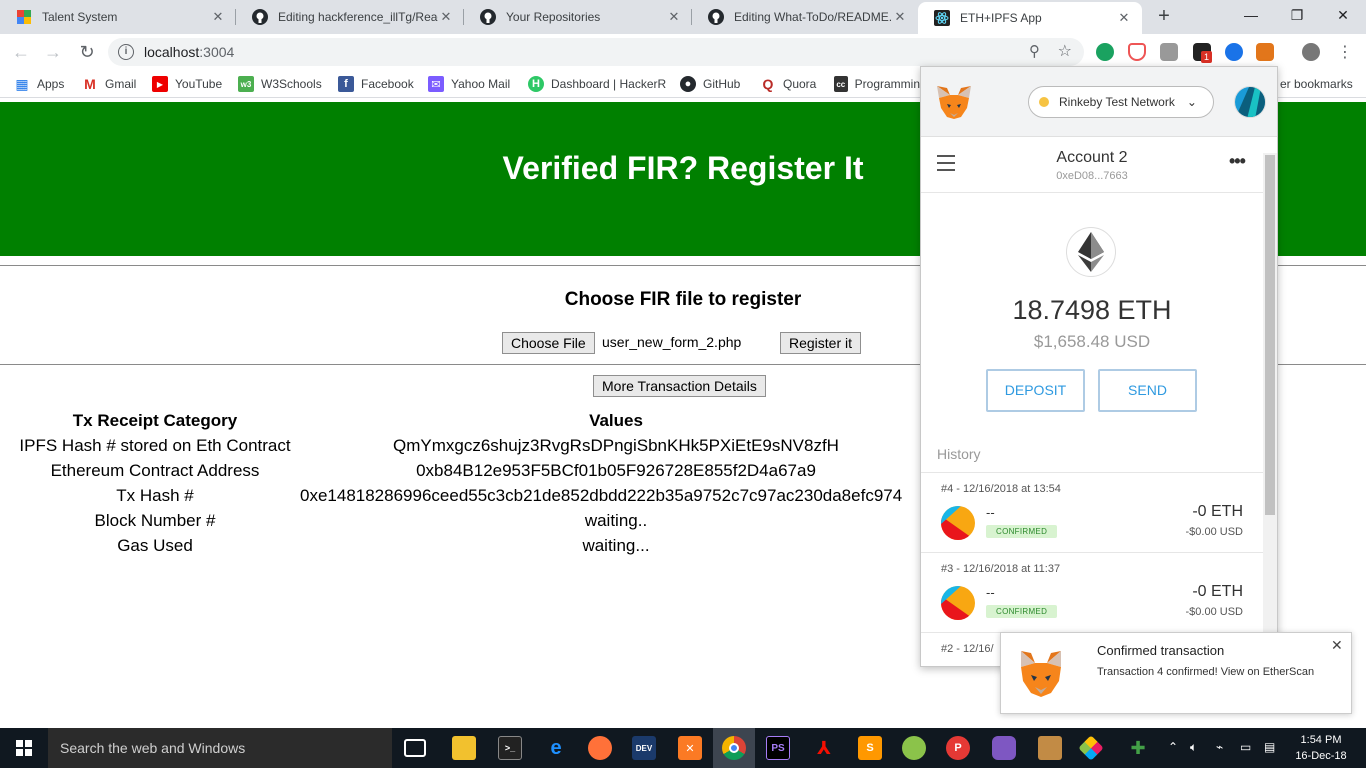 The width and height of the screenshot is (1366, 768). What do you see at coordinates (1321, 756) in the screenshot?
I see `clock-date: 16-Dec-18` at bounding box center [1321, 756].